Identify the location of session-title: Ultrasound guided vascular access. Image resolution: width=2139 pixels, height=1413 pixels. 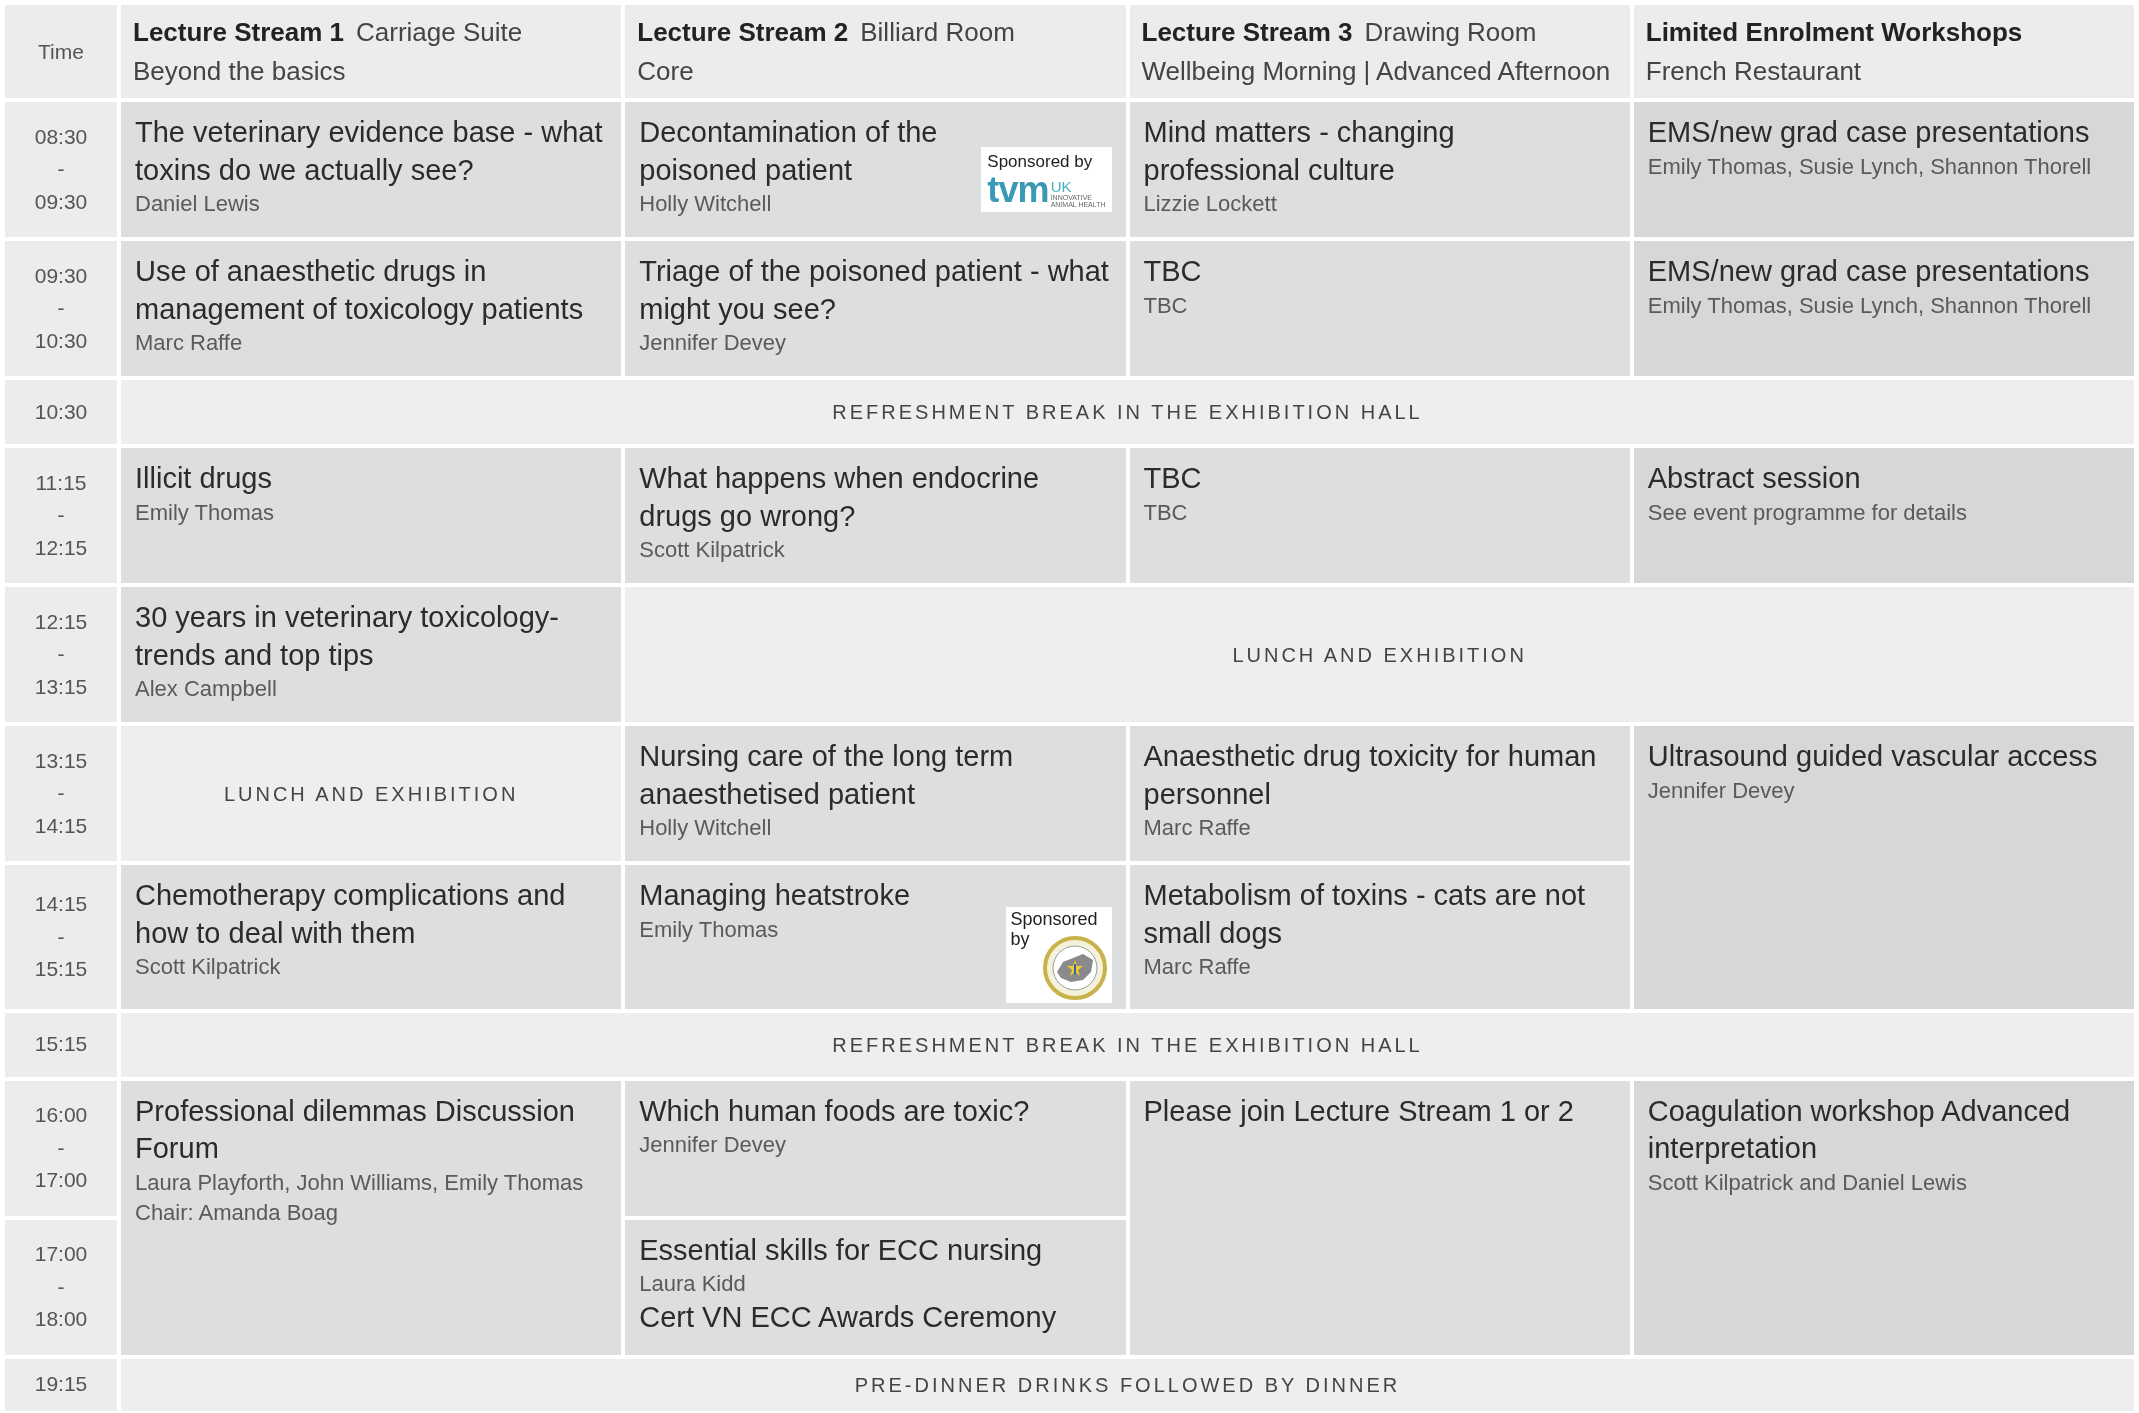
(1873, 756).